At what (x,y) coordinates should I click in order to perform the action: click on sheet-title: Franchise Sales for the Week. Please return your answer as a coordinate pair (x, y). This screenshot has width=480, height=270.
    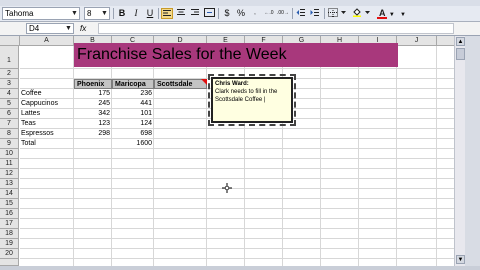
    Looking at the image, I should click on (182, 55).